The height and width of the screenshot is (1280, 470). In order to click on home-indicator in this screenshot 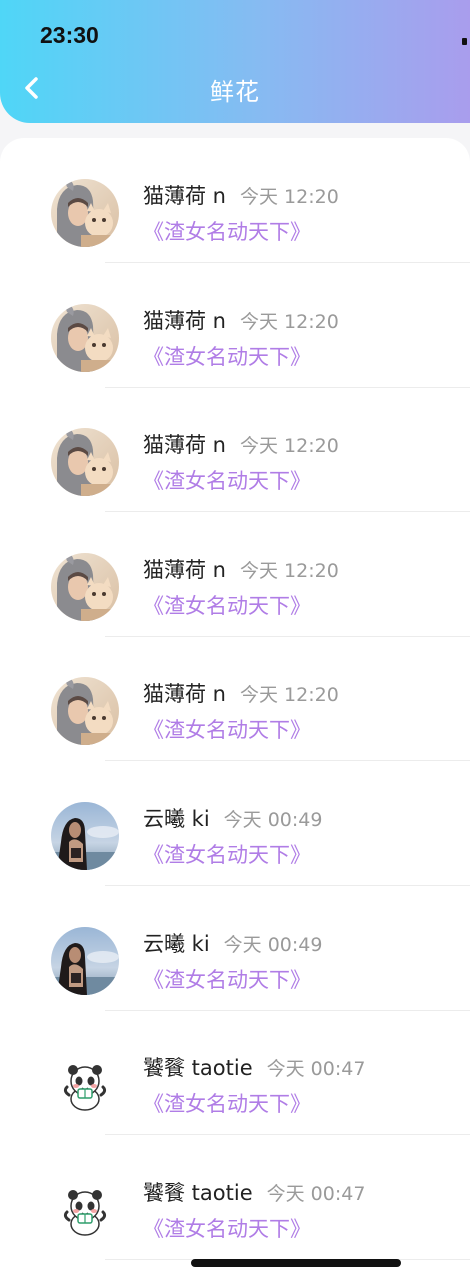, I will do `click(296, 1263)`.